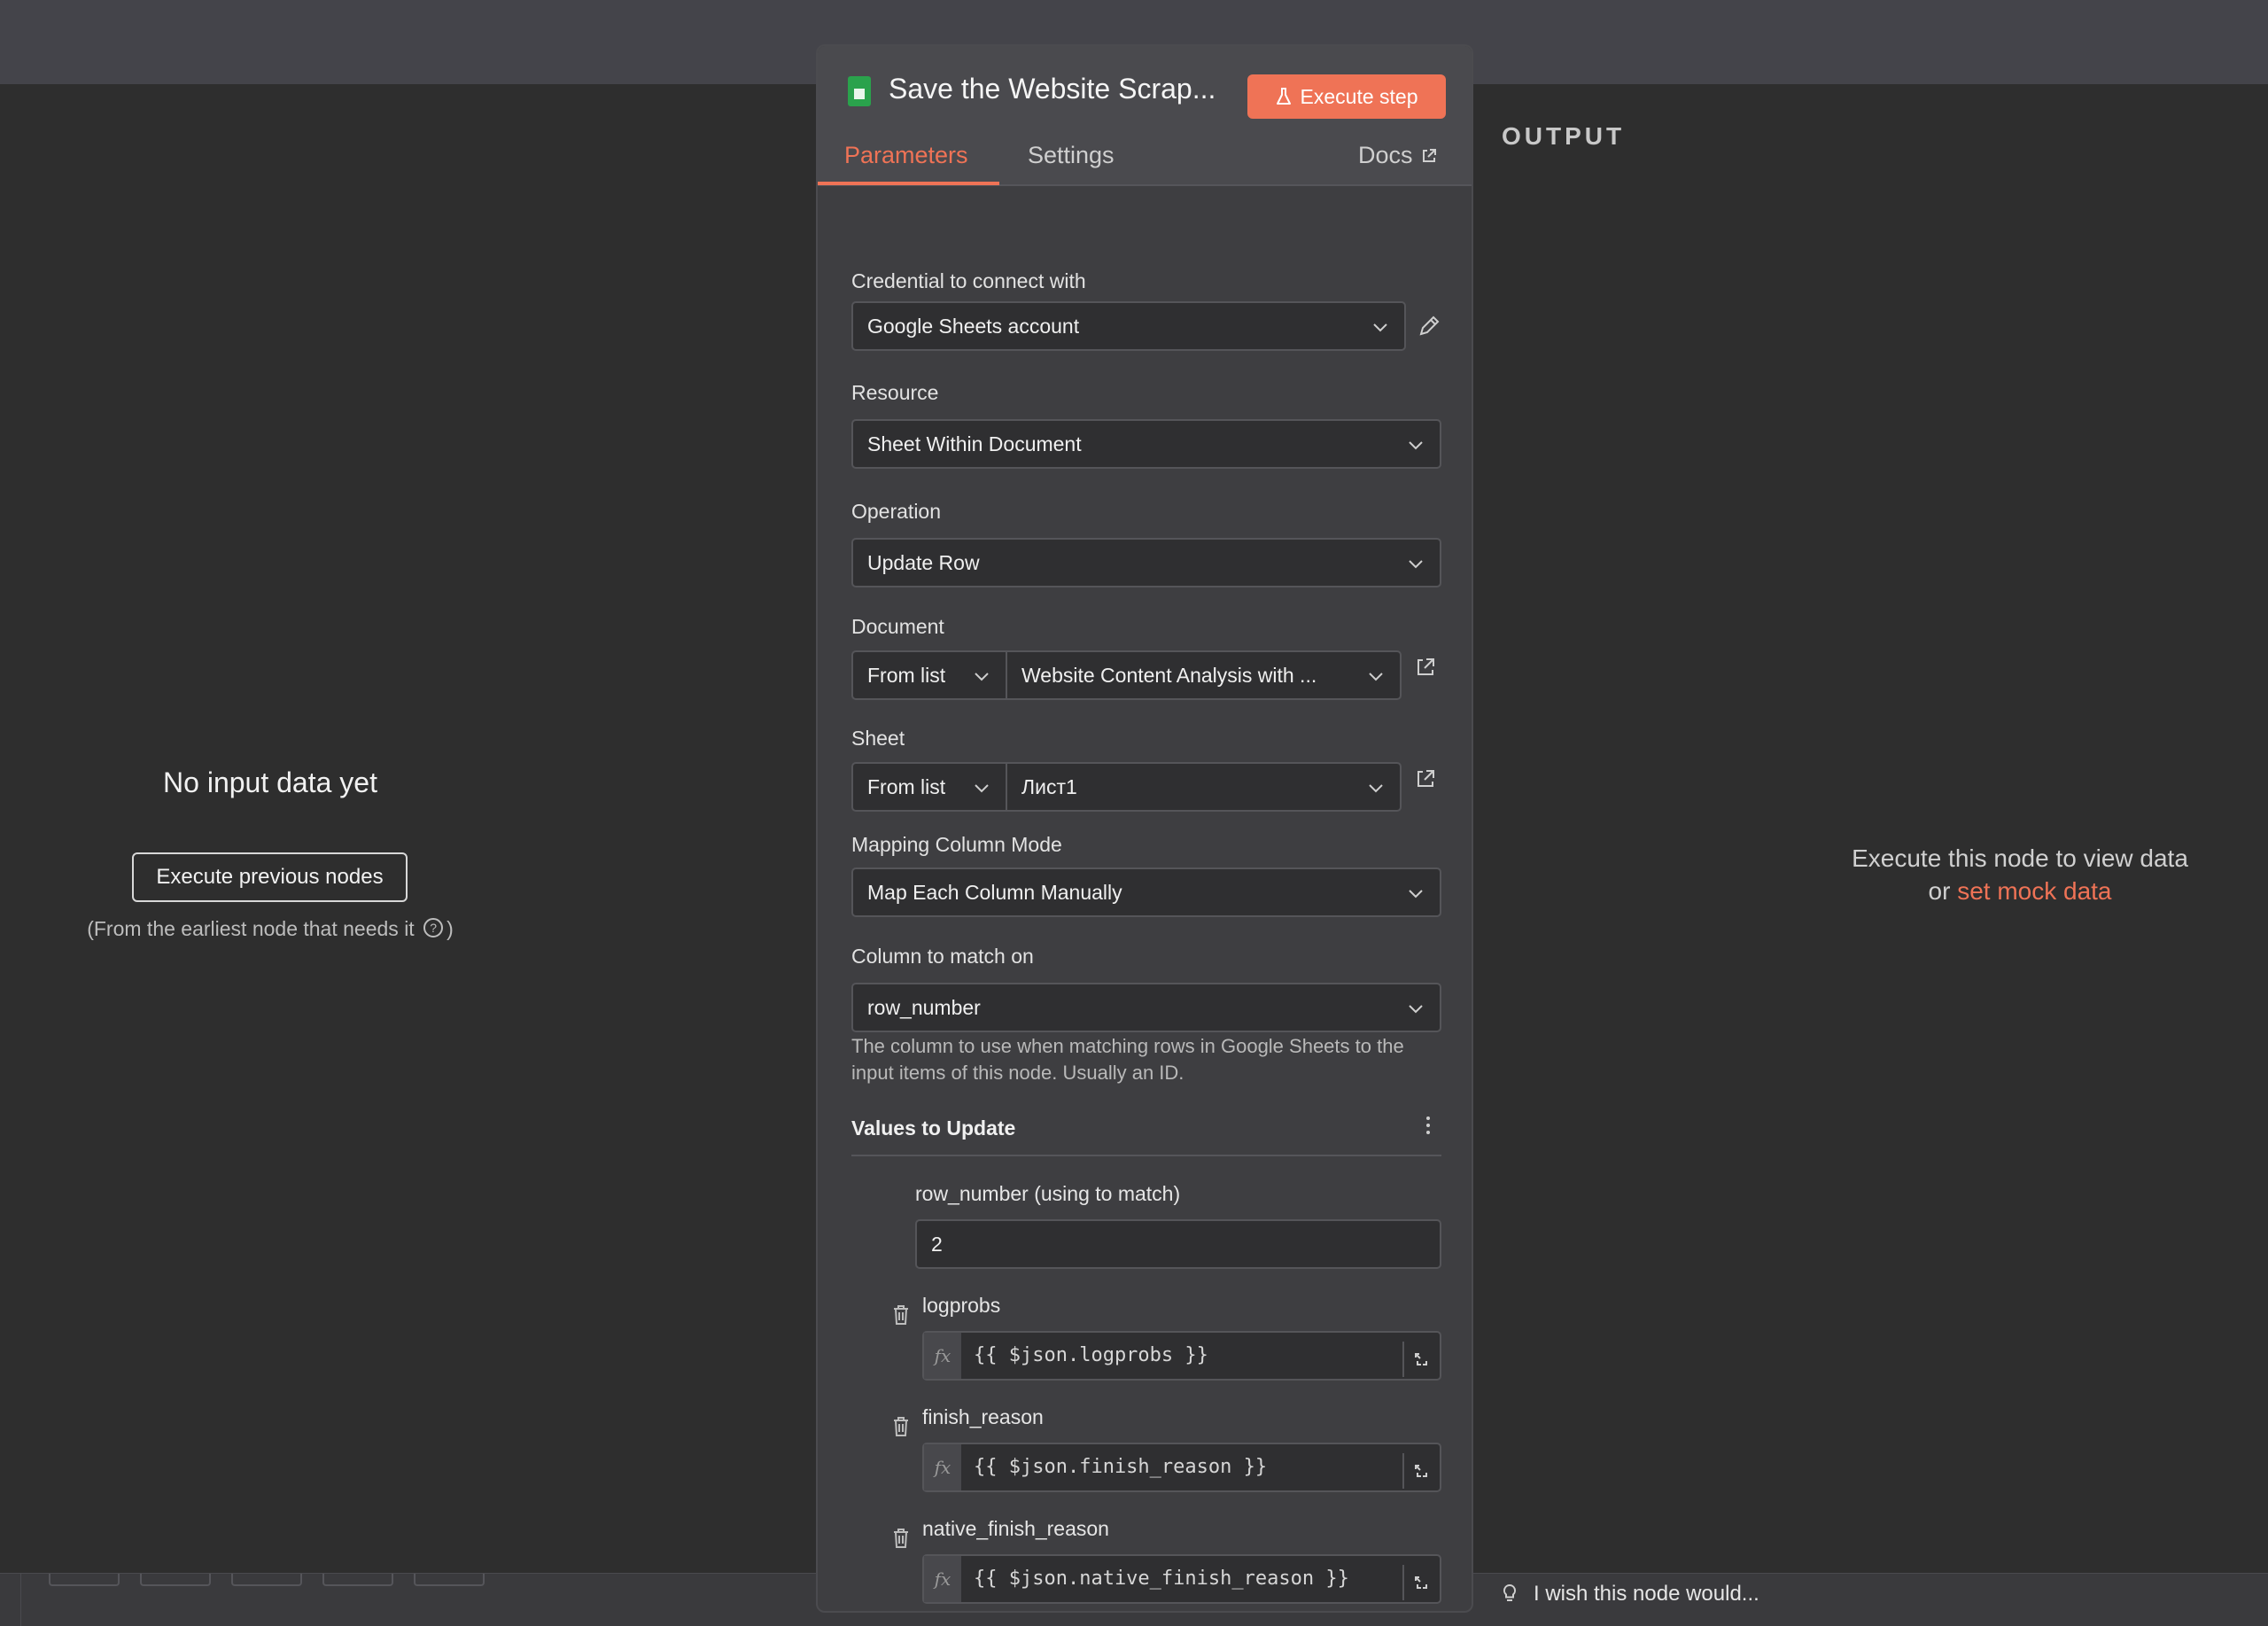  I want to click on expression-input-finish-reason: fx {{ $json.finish_reason }}, so click(1181, 1467).